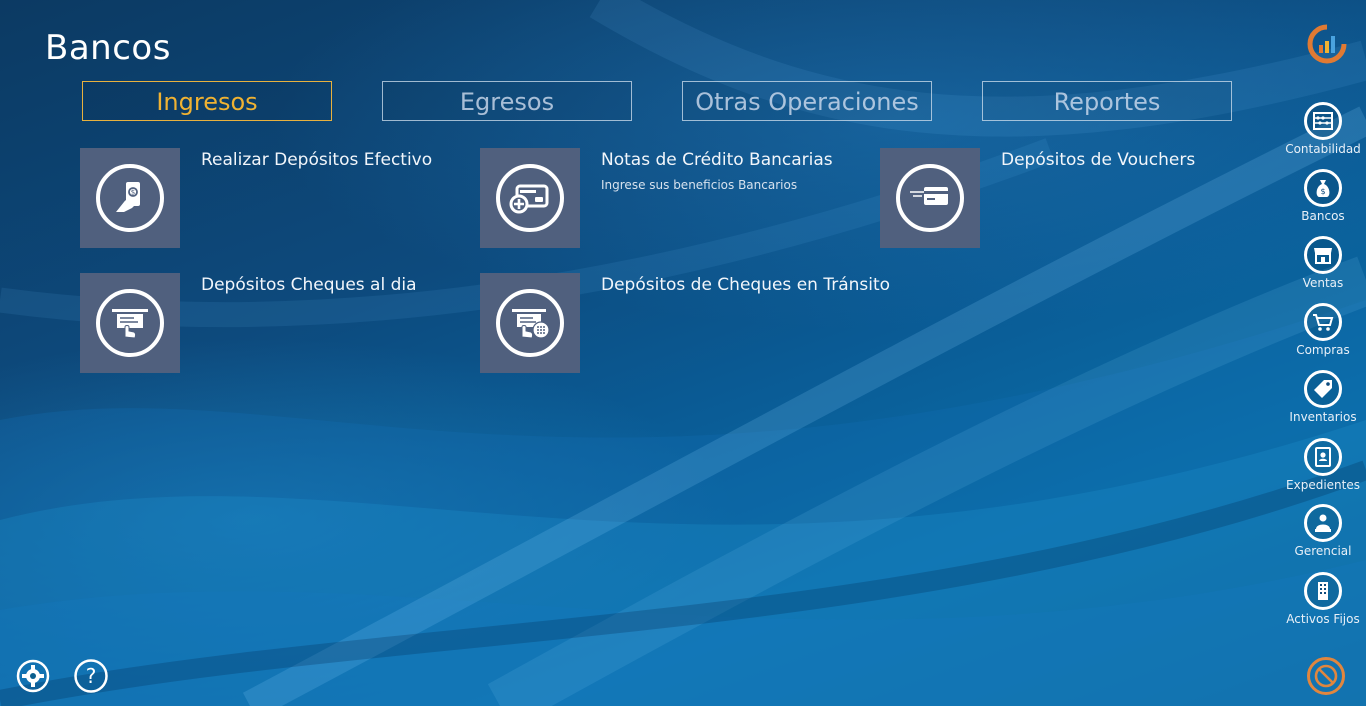 Image resolution: width=1366 pixels, height=706 pixels. What do you see at coordinates (1323, 417) in the screenshot?
I see `sidebar-item-label: Inventarios` at bounding box center [1323, 417].